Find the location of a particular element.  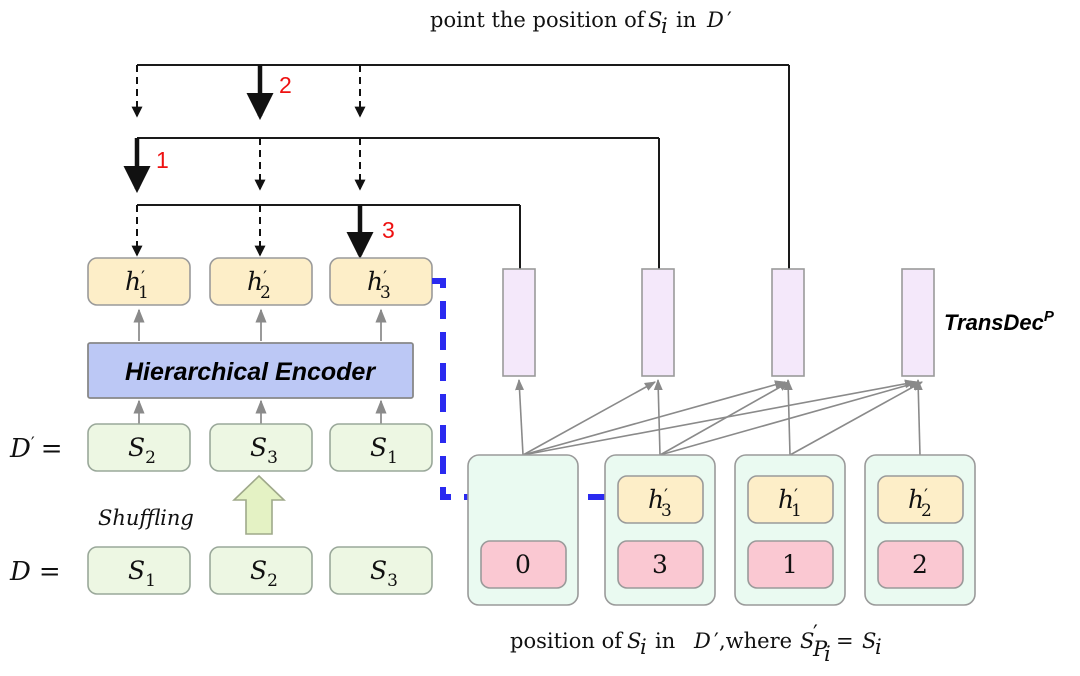

d-prime-row: D′ = S2 S3 S1 is located at coordinates (221, 447).